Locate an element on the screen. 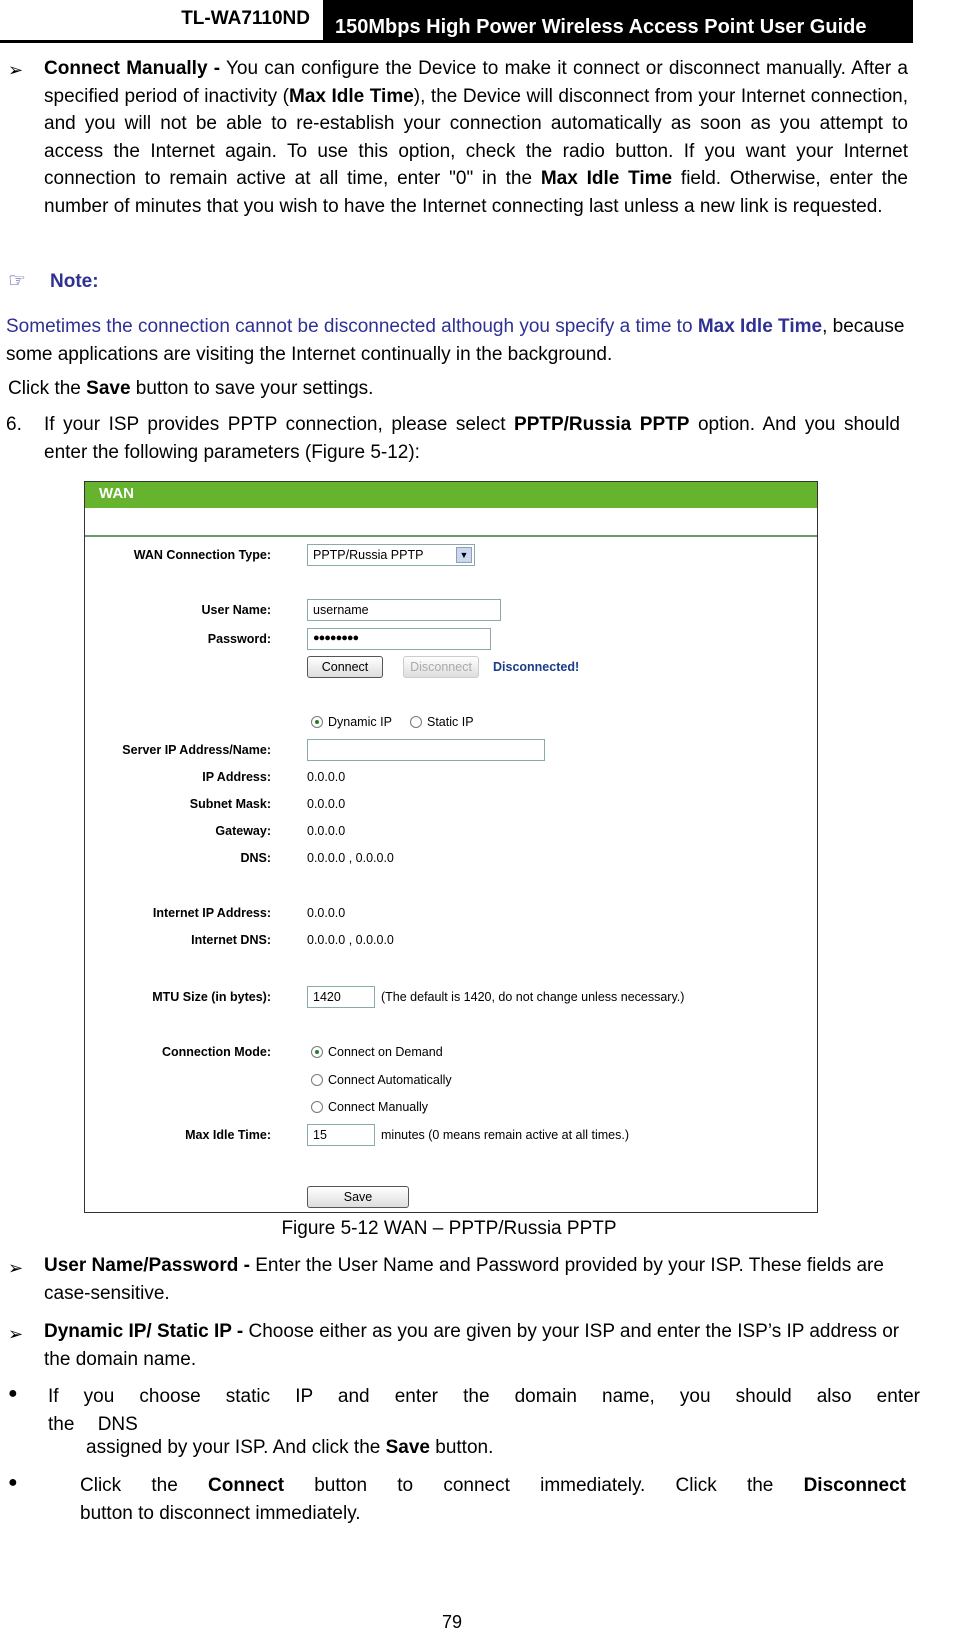  wan-type-label: WAN Connection Type: is located at coordinates (202, 555).